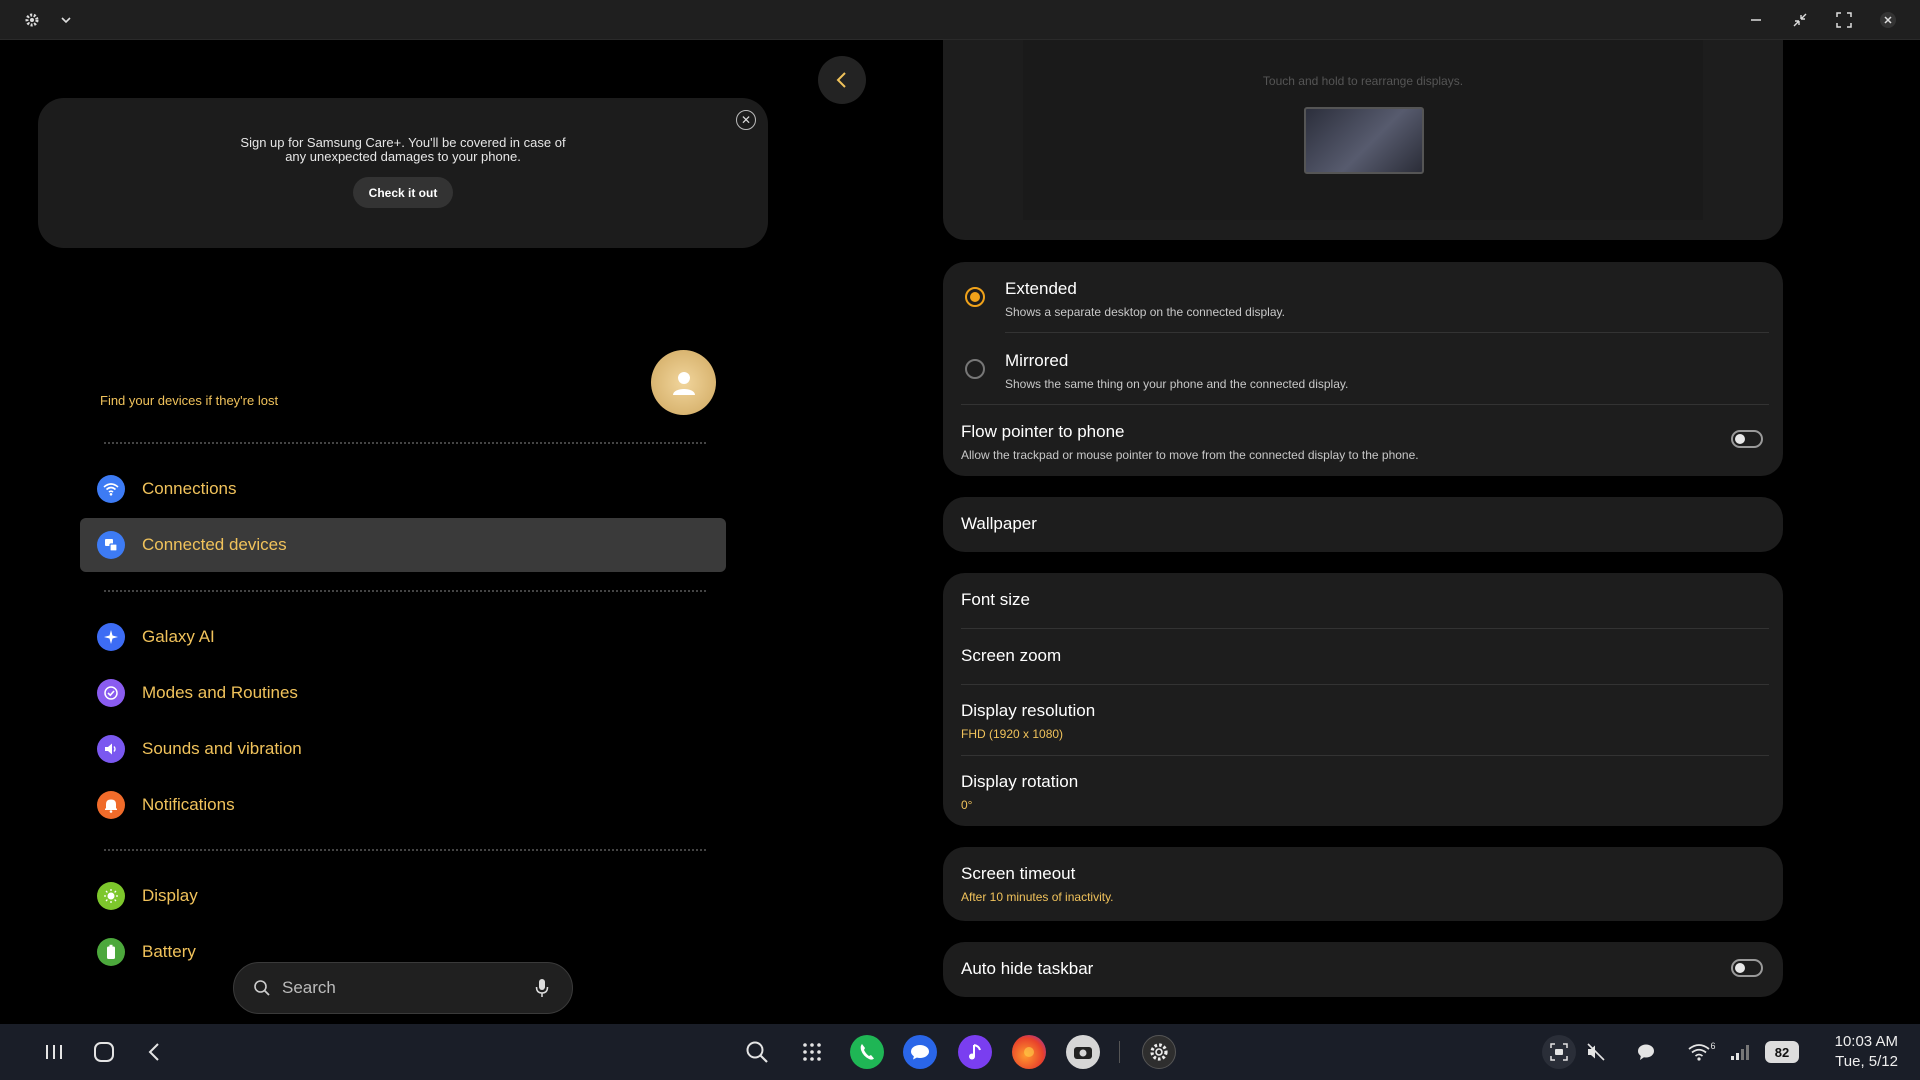  What do you see at coordinates (1363, 600) in the screenshot?
I see `font-size-row: Font size` at bounding box center [1363, 600].